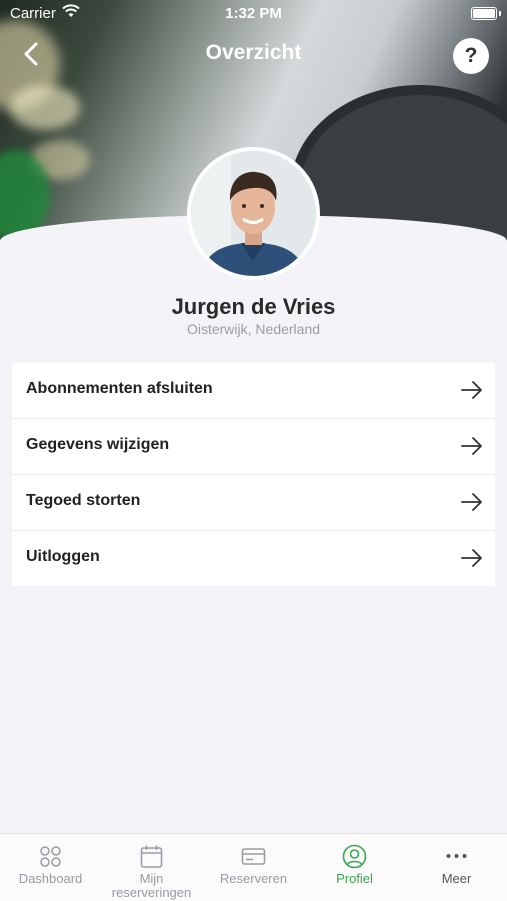 The height and width of the screenshot is (901, 507). What do you see at coordinates (50, 878) in the screenshot?
I see `tab-label: Dashboard` at bounding box center [50, 878].